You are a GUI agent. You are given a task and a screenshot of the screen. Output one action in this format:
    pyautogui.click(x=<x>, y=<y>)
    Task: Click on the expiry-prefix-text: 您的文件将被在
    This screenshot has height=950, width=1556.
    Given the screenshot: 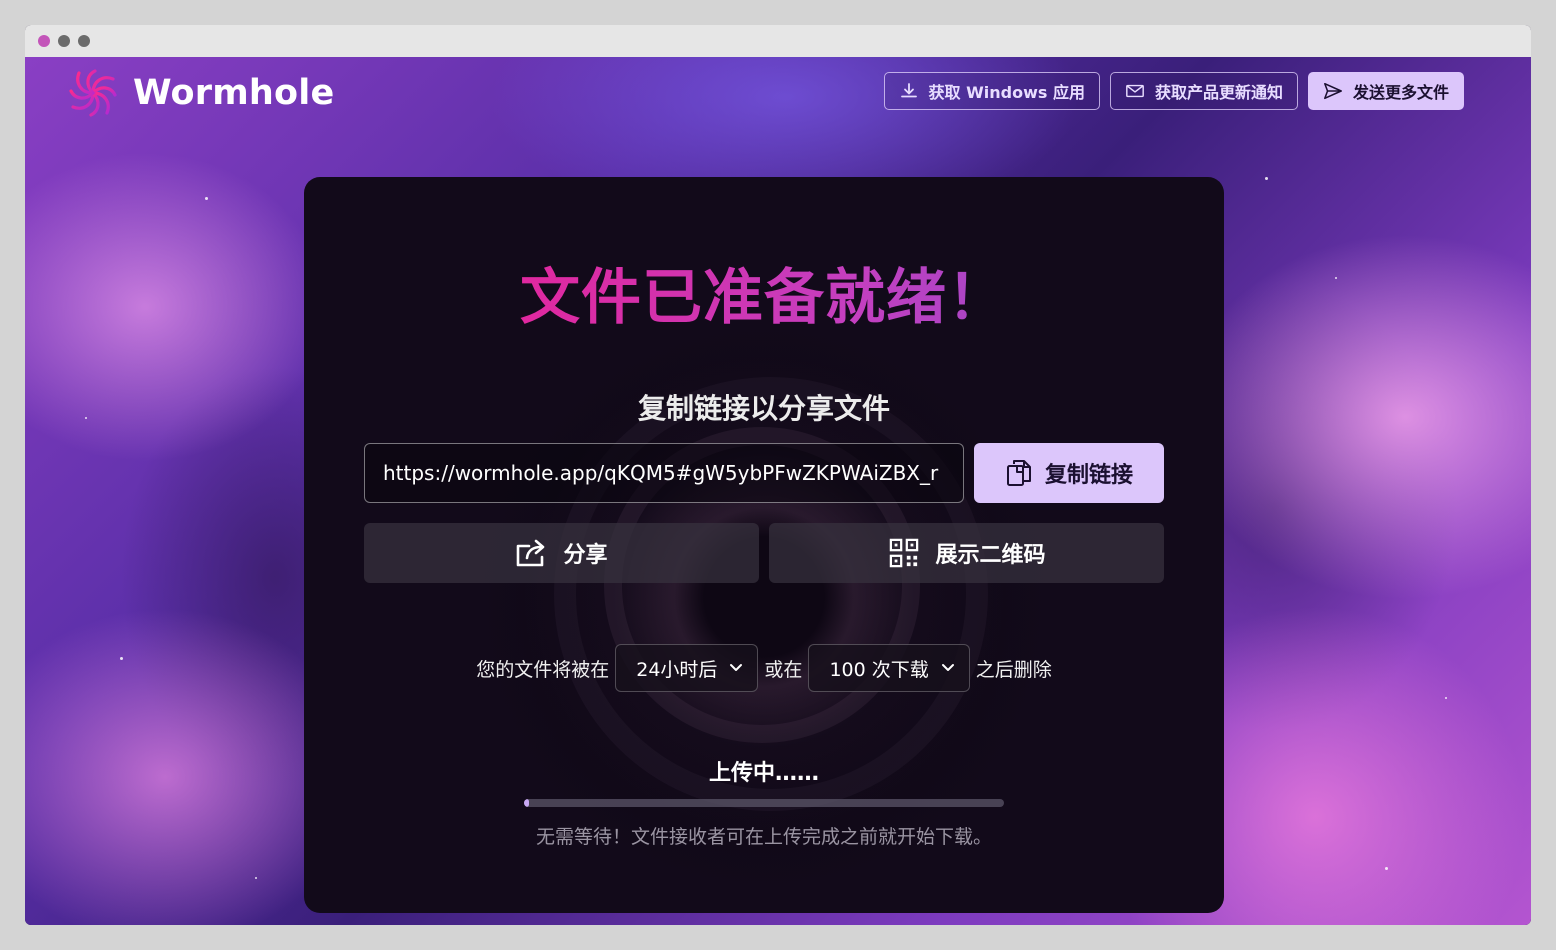 What is the action you would take?
    pyautogui.click(x=543, y=669)
    